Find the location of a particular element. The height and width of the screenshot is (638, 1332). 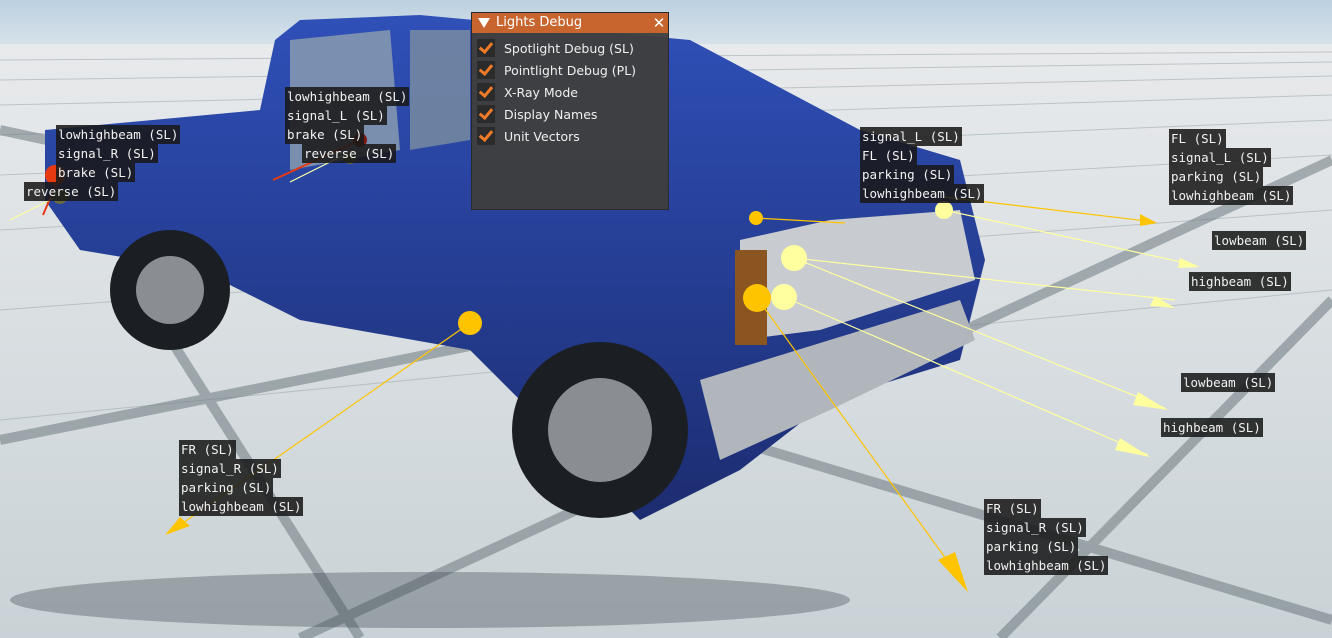

option-pointlight-debug: Pointlight Debug (PL) is located at coordinates (570, 70).